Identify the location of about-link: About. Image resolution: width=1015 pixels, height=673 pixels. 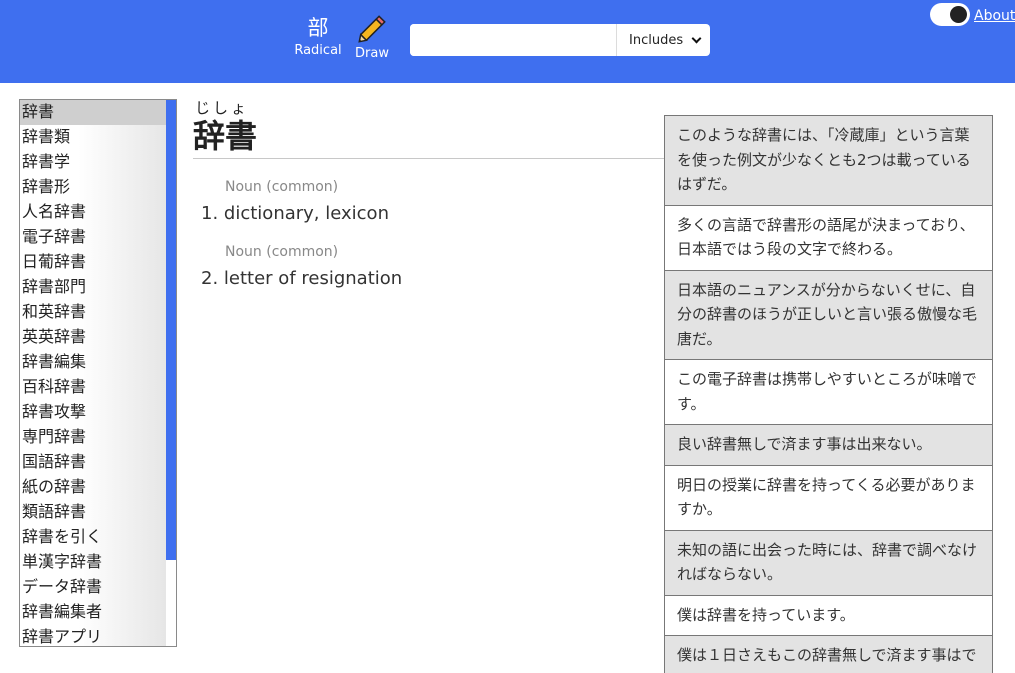
(994, 16).